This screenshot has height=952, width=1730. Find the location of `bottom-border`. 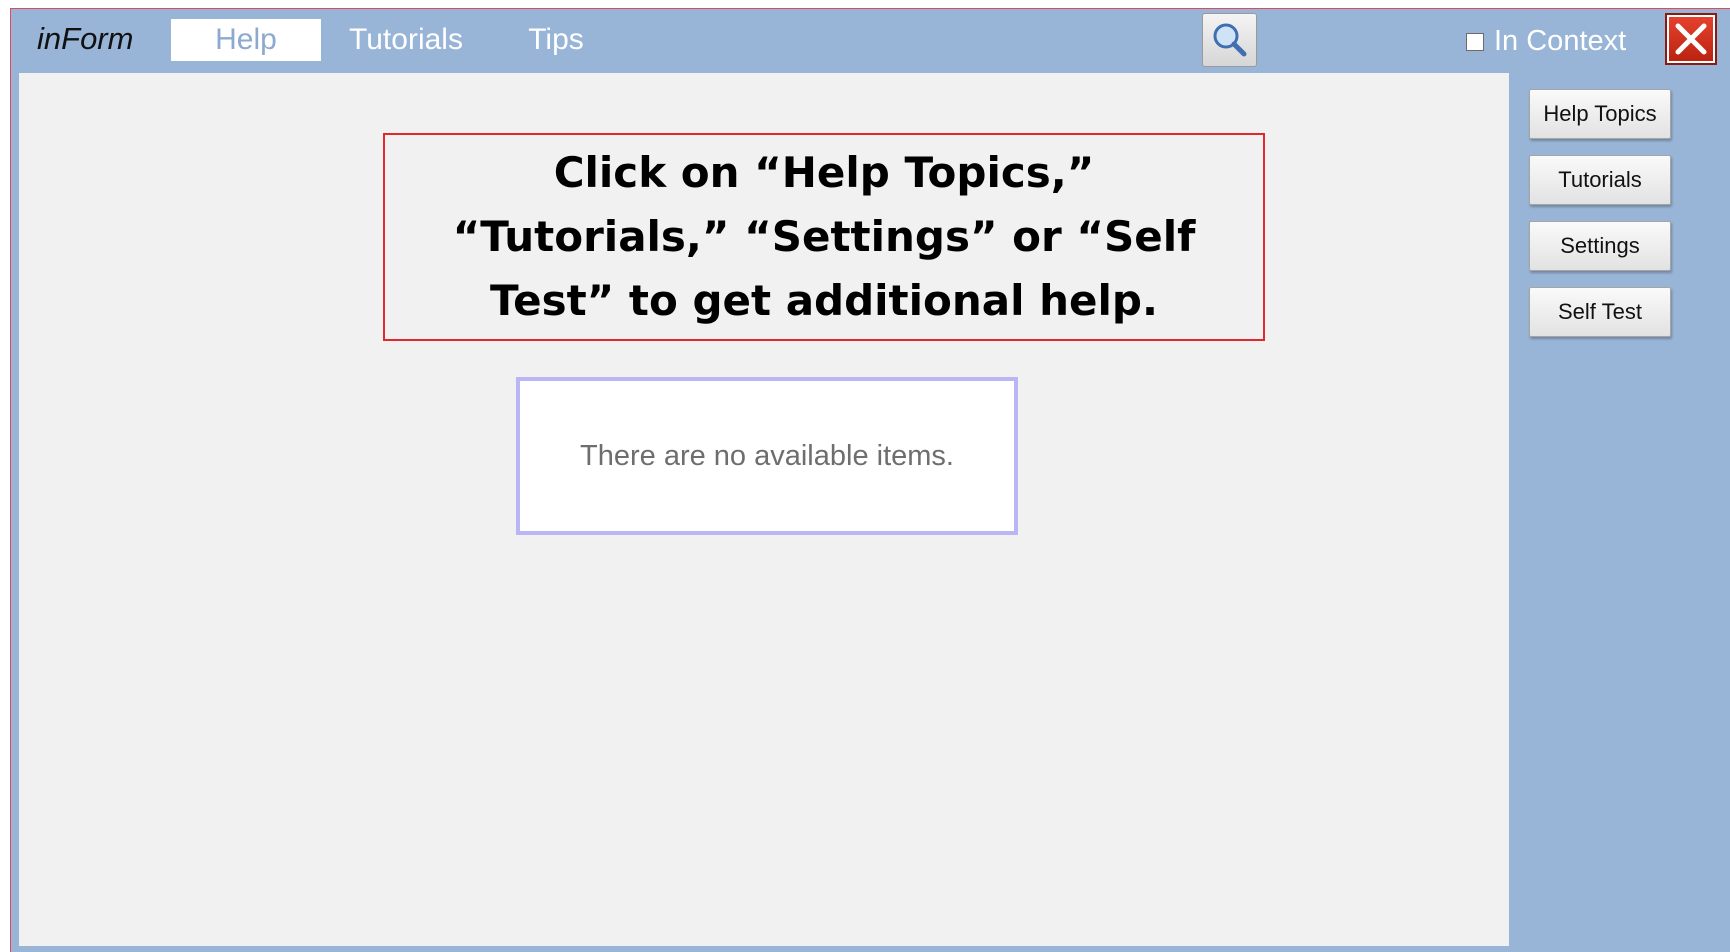

bottom-border is located at coordinates (764, 949).